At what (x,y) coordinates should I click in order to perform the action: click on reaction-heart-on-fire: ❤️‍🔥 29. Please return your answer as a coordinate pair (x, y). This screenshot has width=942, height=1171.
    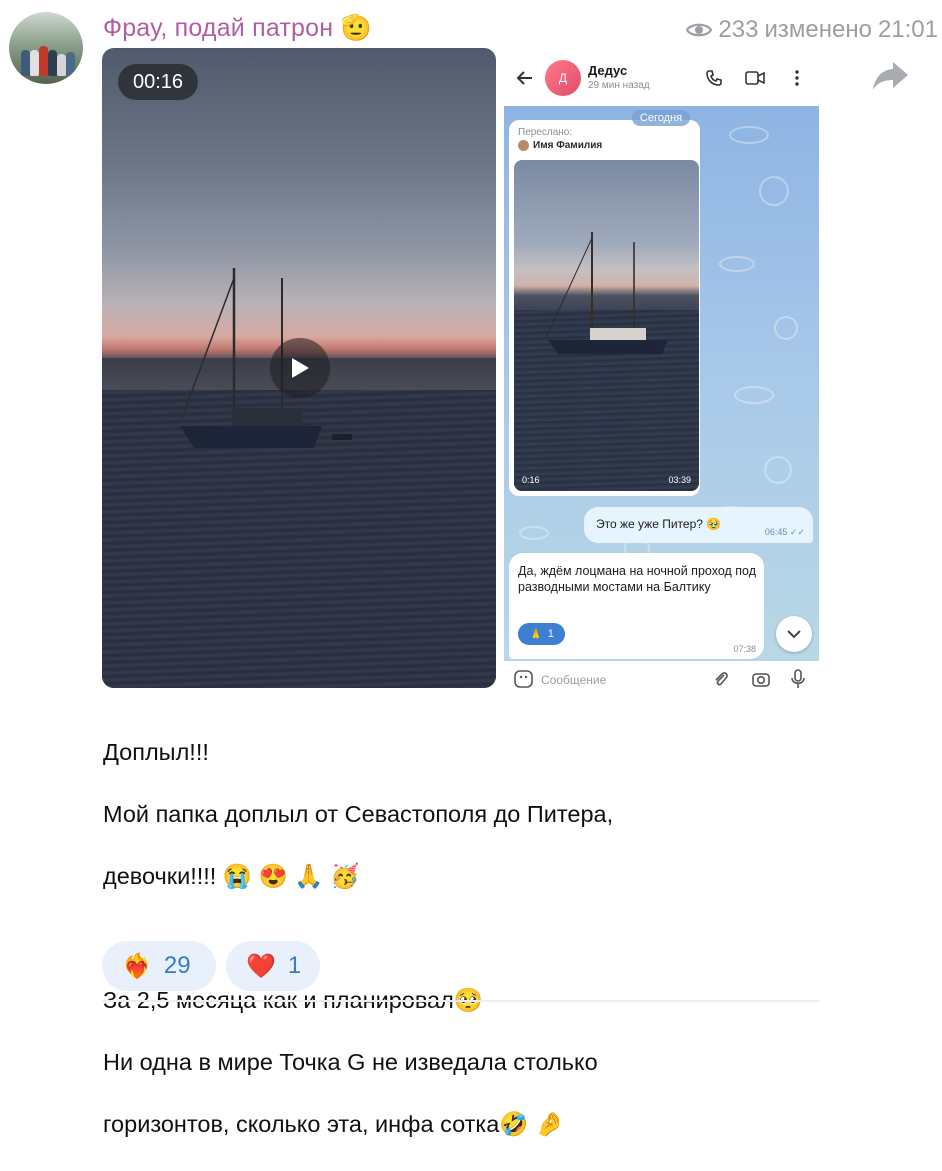
    Looking at the image, I should click on (159, 966).